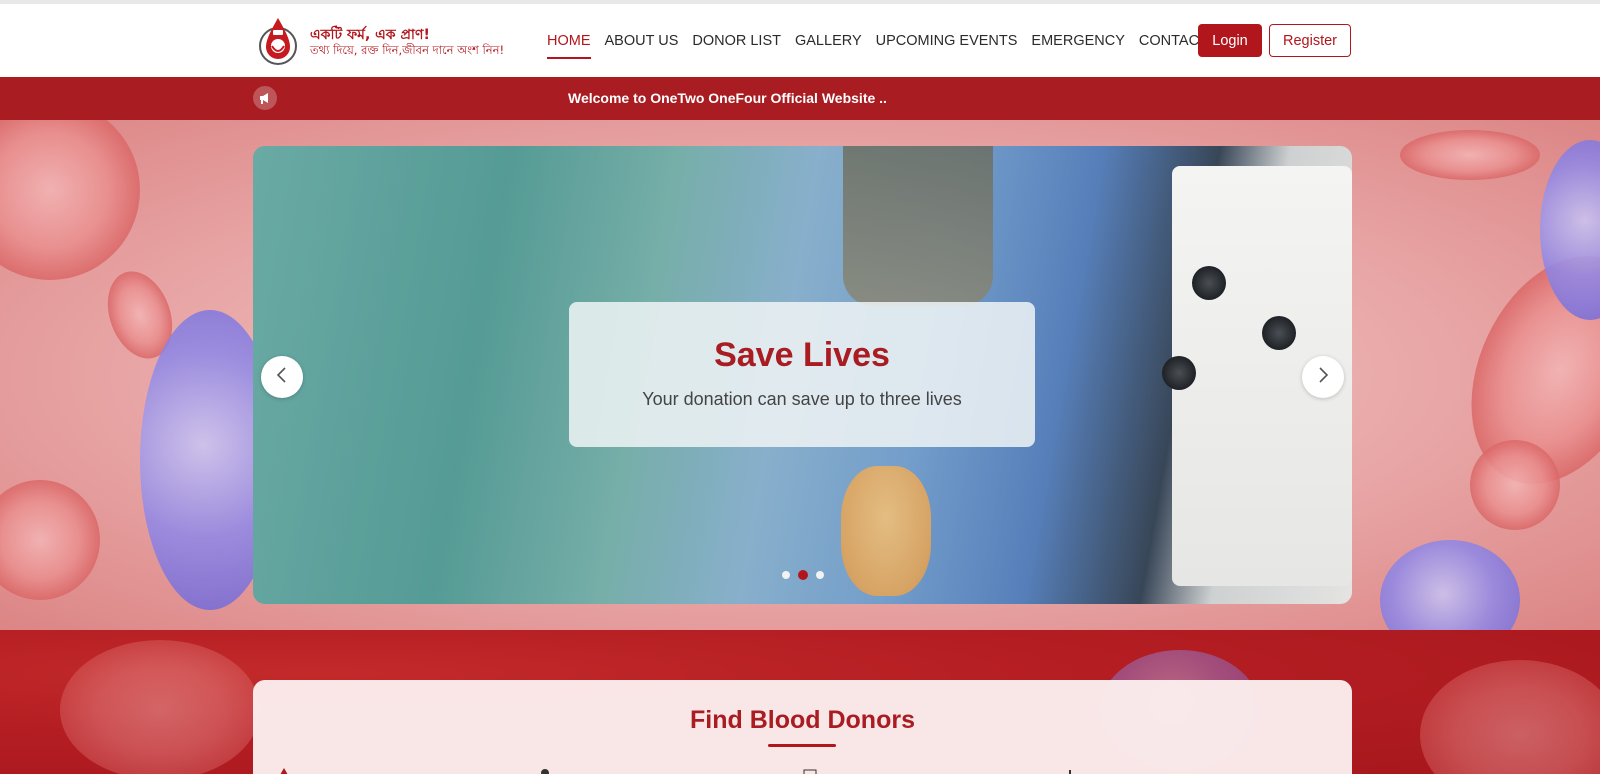 This screenshot has height=774, width=1600. Describe the element at coordinates (1077, 40) in the screenshot. I see `nav-emergency: EMERGENCY` at that location.